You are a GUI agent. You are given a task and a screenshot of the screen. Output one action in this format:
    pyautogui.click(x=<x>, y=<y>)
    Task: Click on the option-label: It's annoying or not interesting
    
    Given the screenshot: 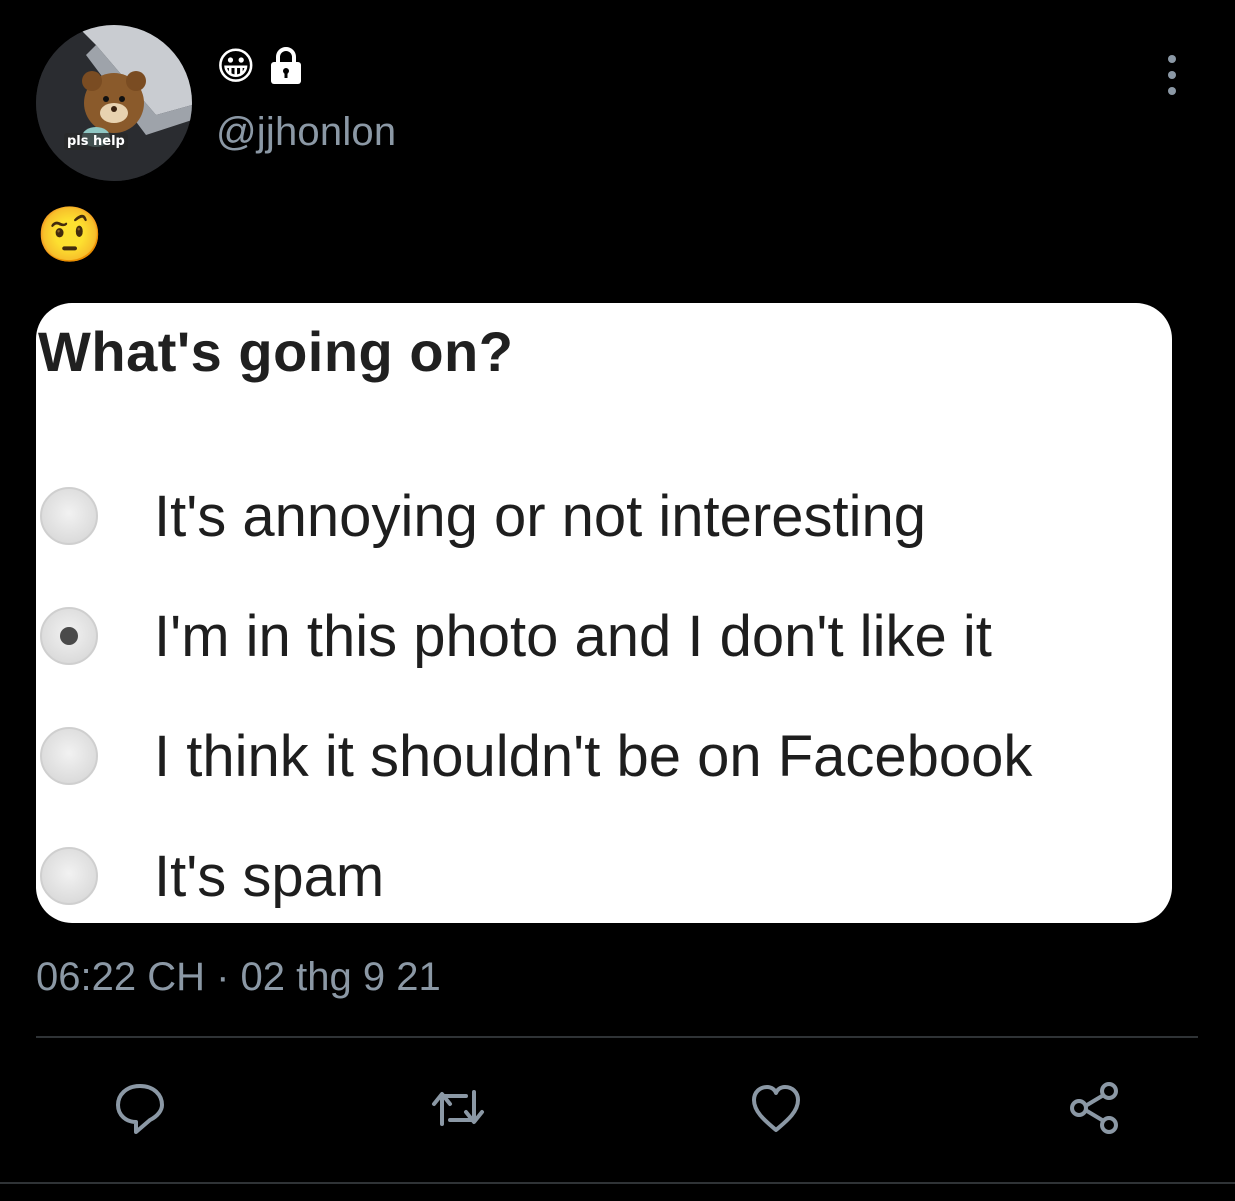 What is the action you would take?
    pyautogui.click(x=540, y=516)
    